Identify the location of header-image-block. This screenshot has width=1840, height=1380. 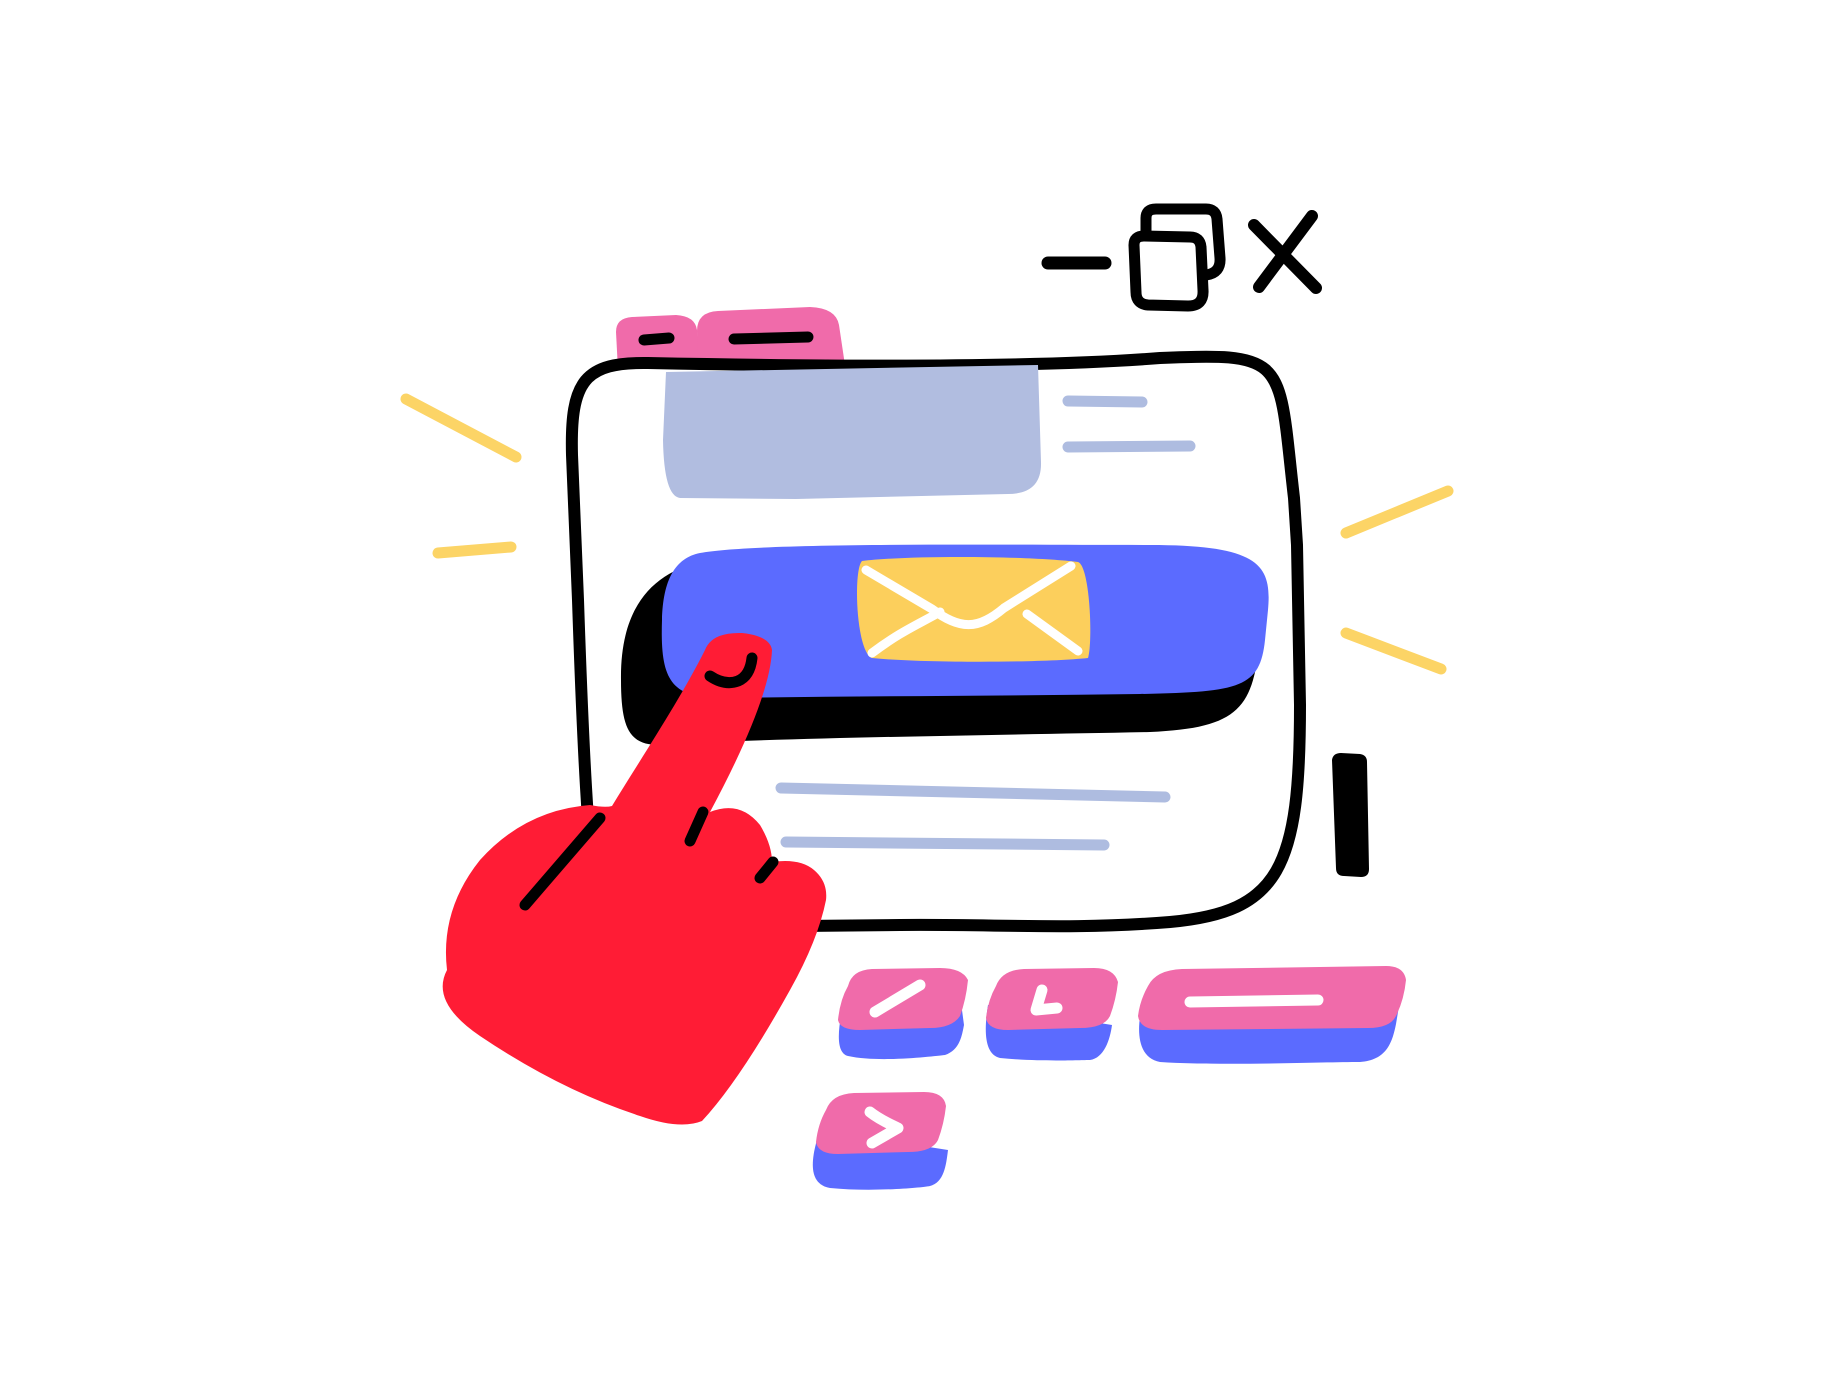
(852, 432).